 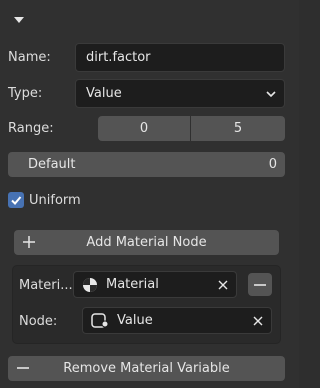 What do you see at coordinates (180, 57) in the screenshot?
I see `name-field: dirt.factor` at bounding box center [180, 57].